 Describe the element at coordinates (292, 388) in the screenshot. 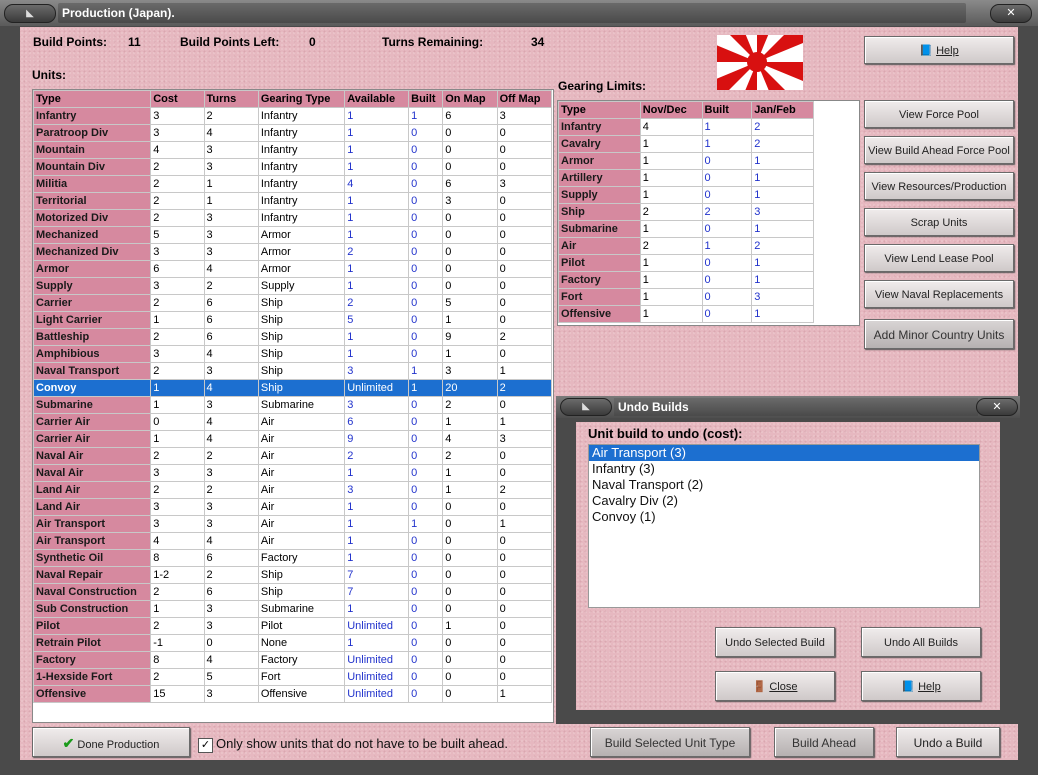

I see `unit-row: Convoy 1 4 Ship Unlimited 1 20 2` at that location.